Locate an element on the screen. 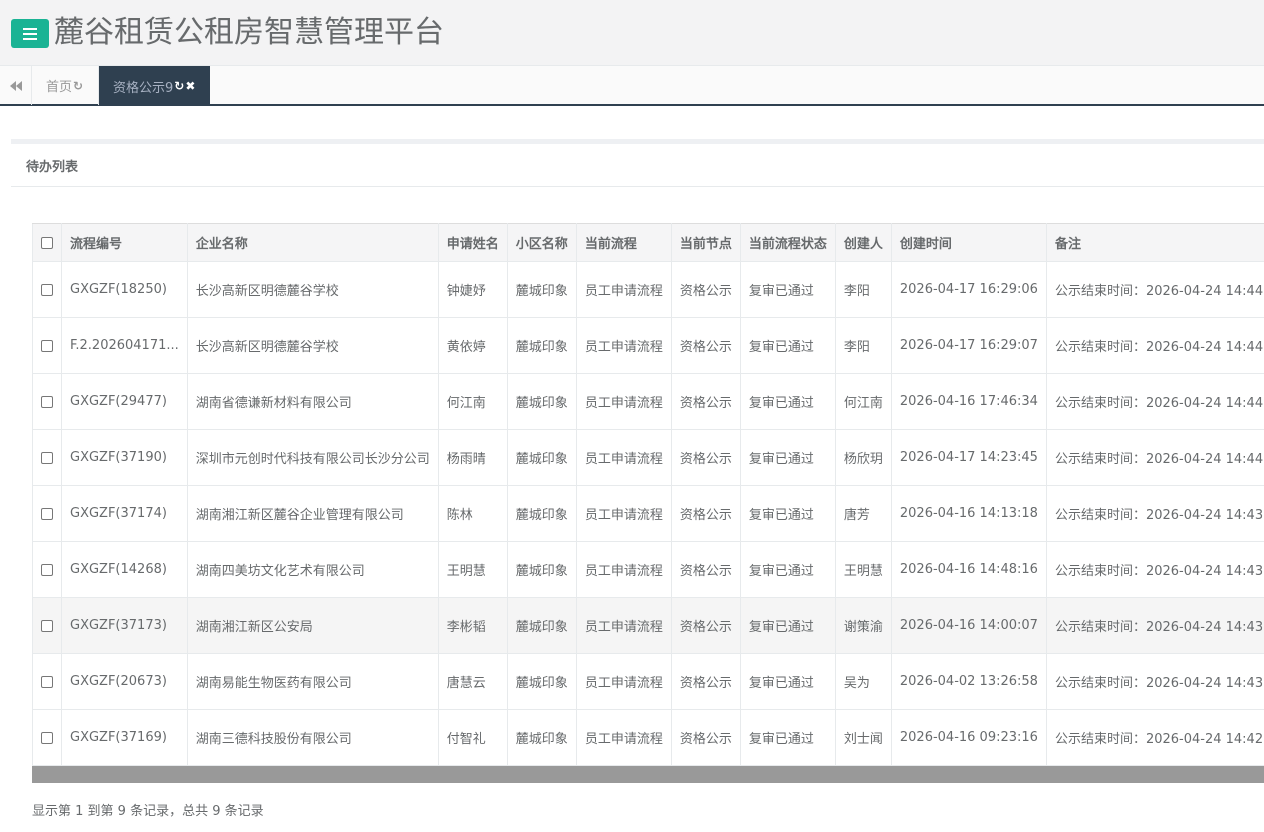 Image resolution: width=1264 pixels, height=832 pixels. tab-home: 首页 ↻ is located at coordinates (65, 85).